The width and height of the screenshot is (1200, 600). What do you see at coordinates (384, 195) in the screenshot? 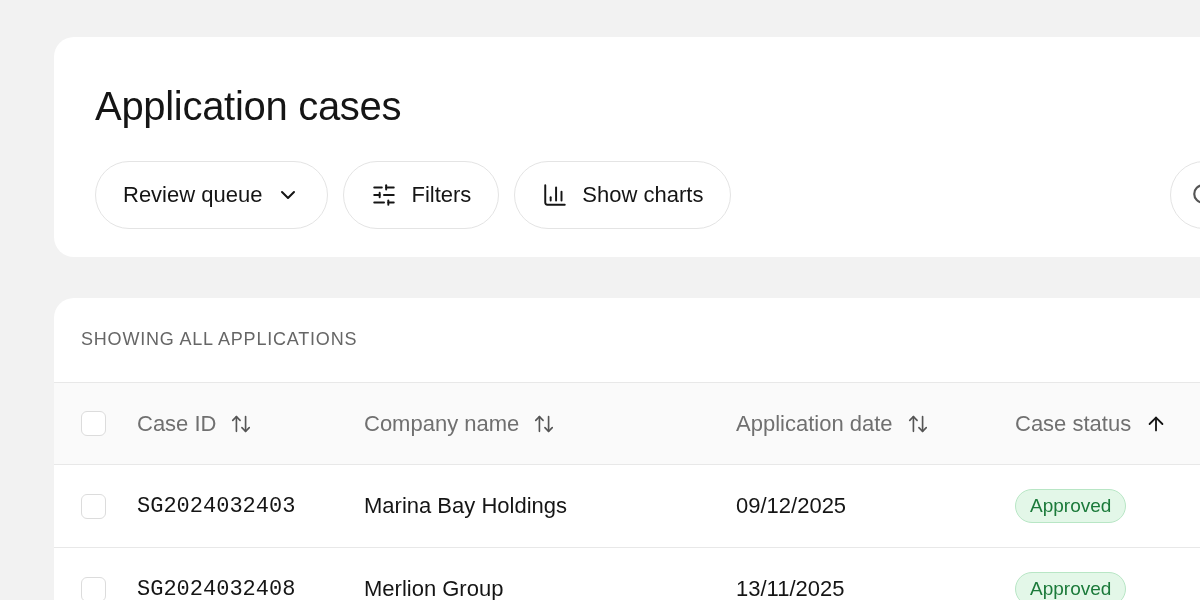
I see `sliders-icon` at bounding box center [384, 195].